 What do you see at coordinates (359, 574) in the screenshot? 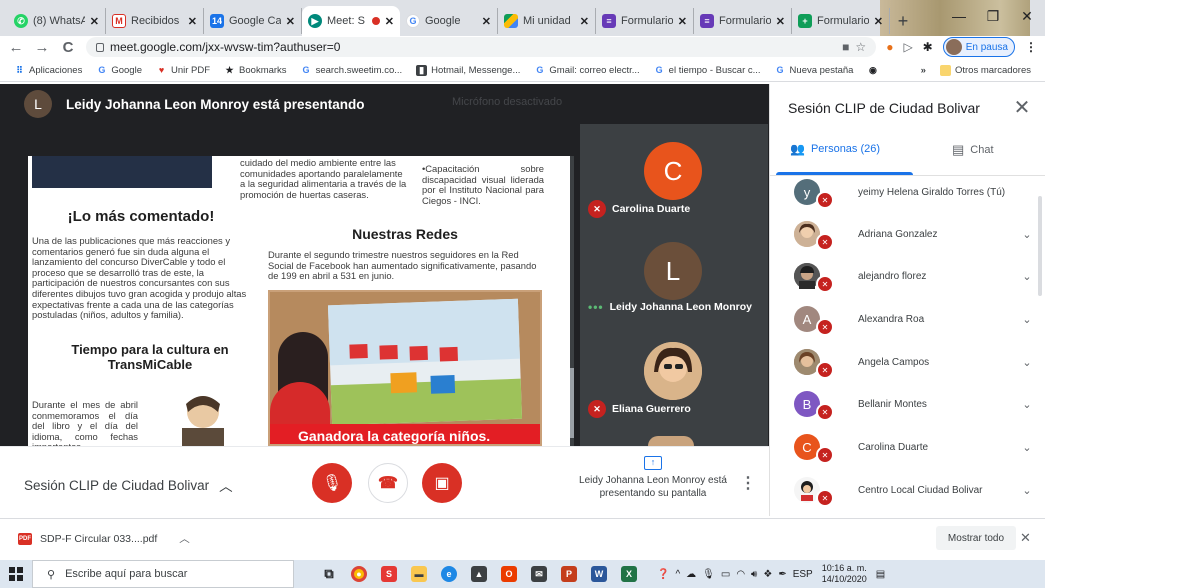
I see `chrome-icon: ●` at bounding box center [359, 574].